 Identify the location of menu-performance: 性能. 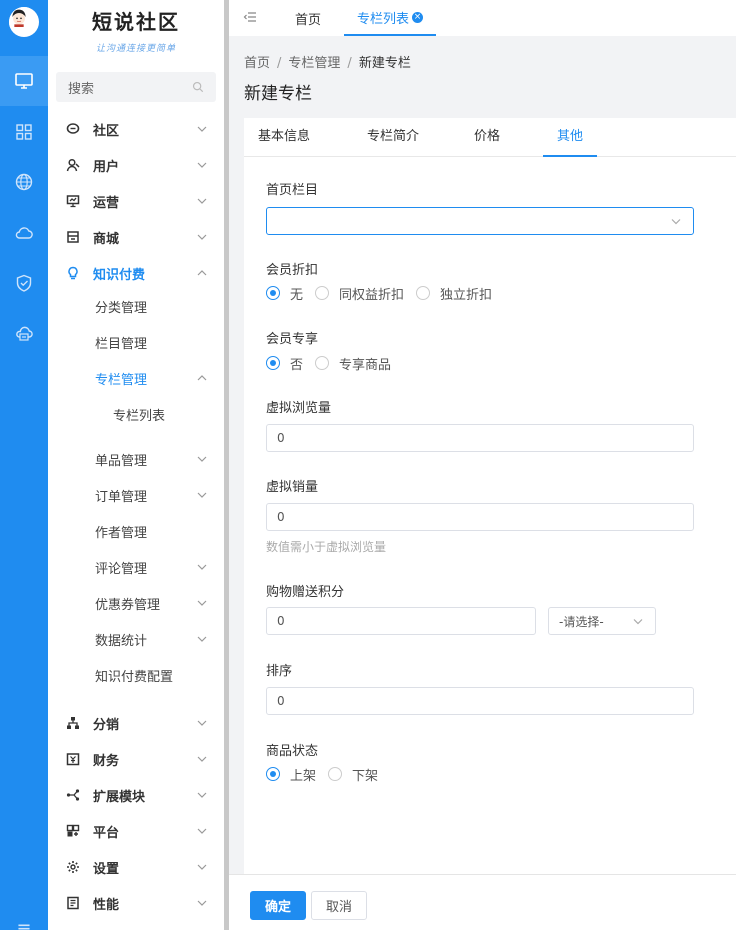
(136, 903).